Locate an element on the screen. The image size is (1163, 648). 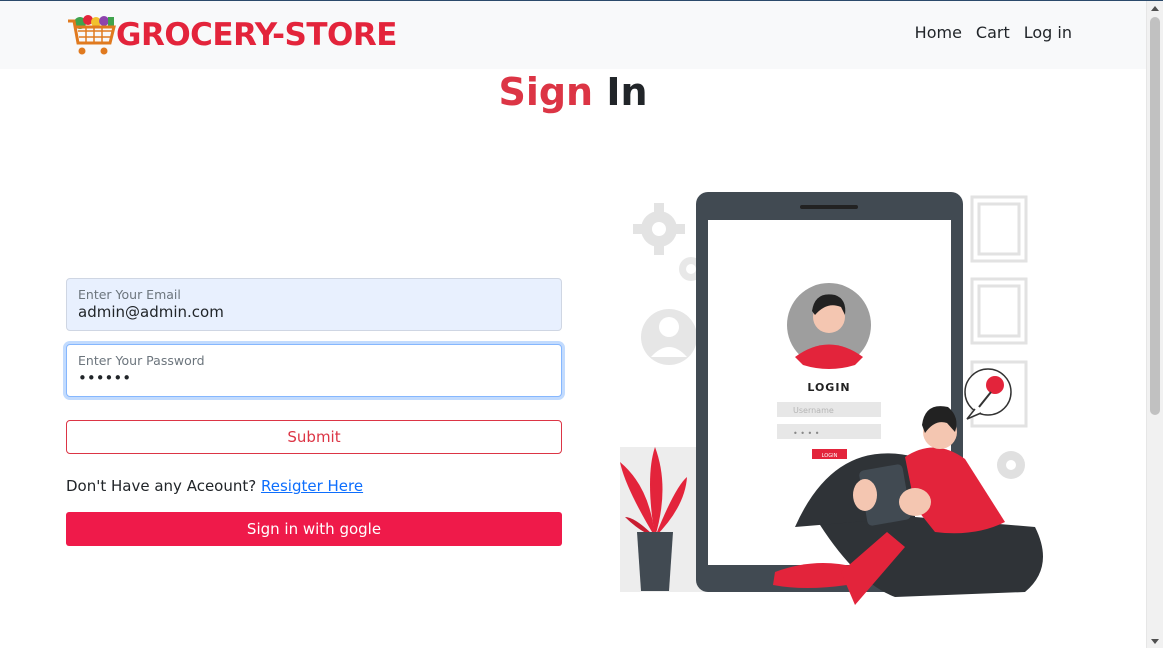
page-title: Sign In is located at coordinates (573, 92).